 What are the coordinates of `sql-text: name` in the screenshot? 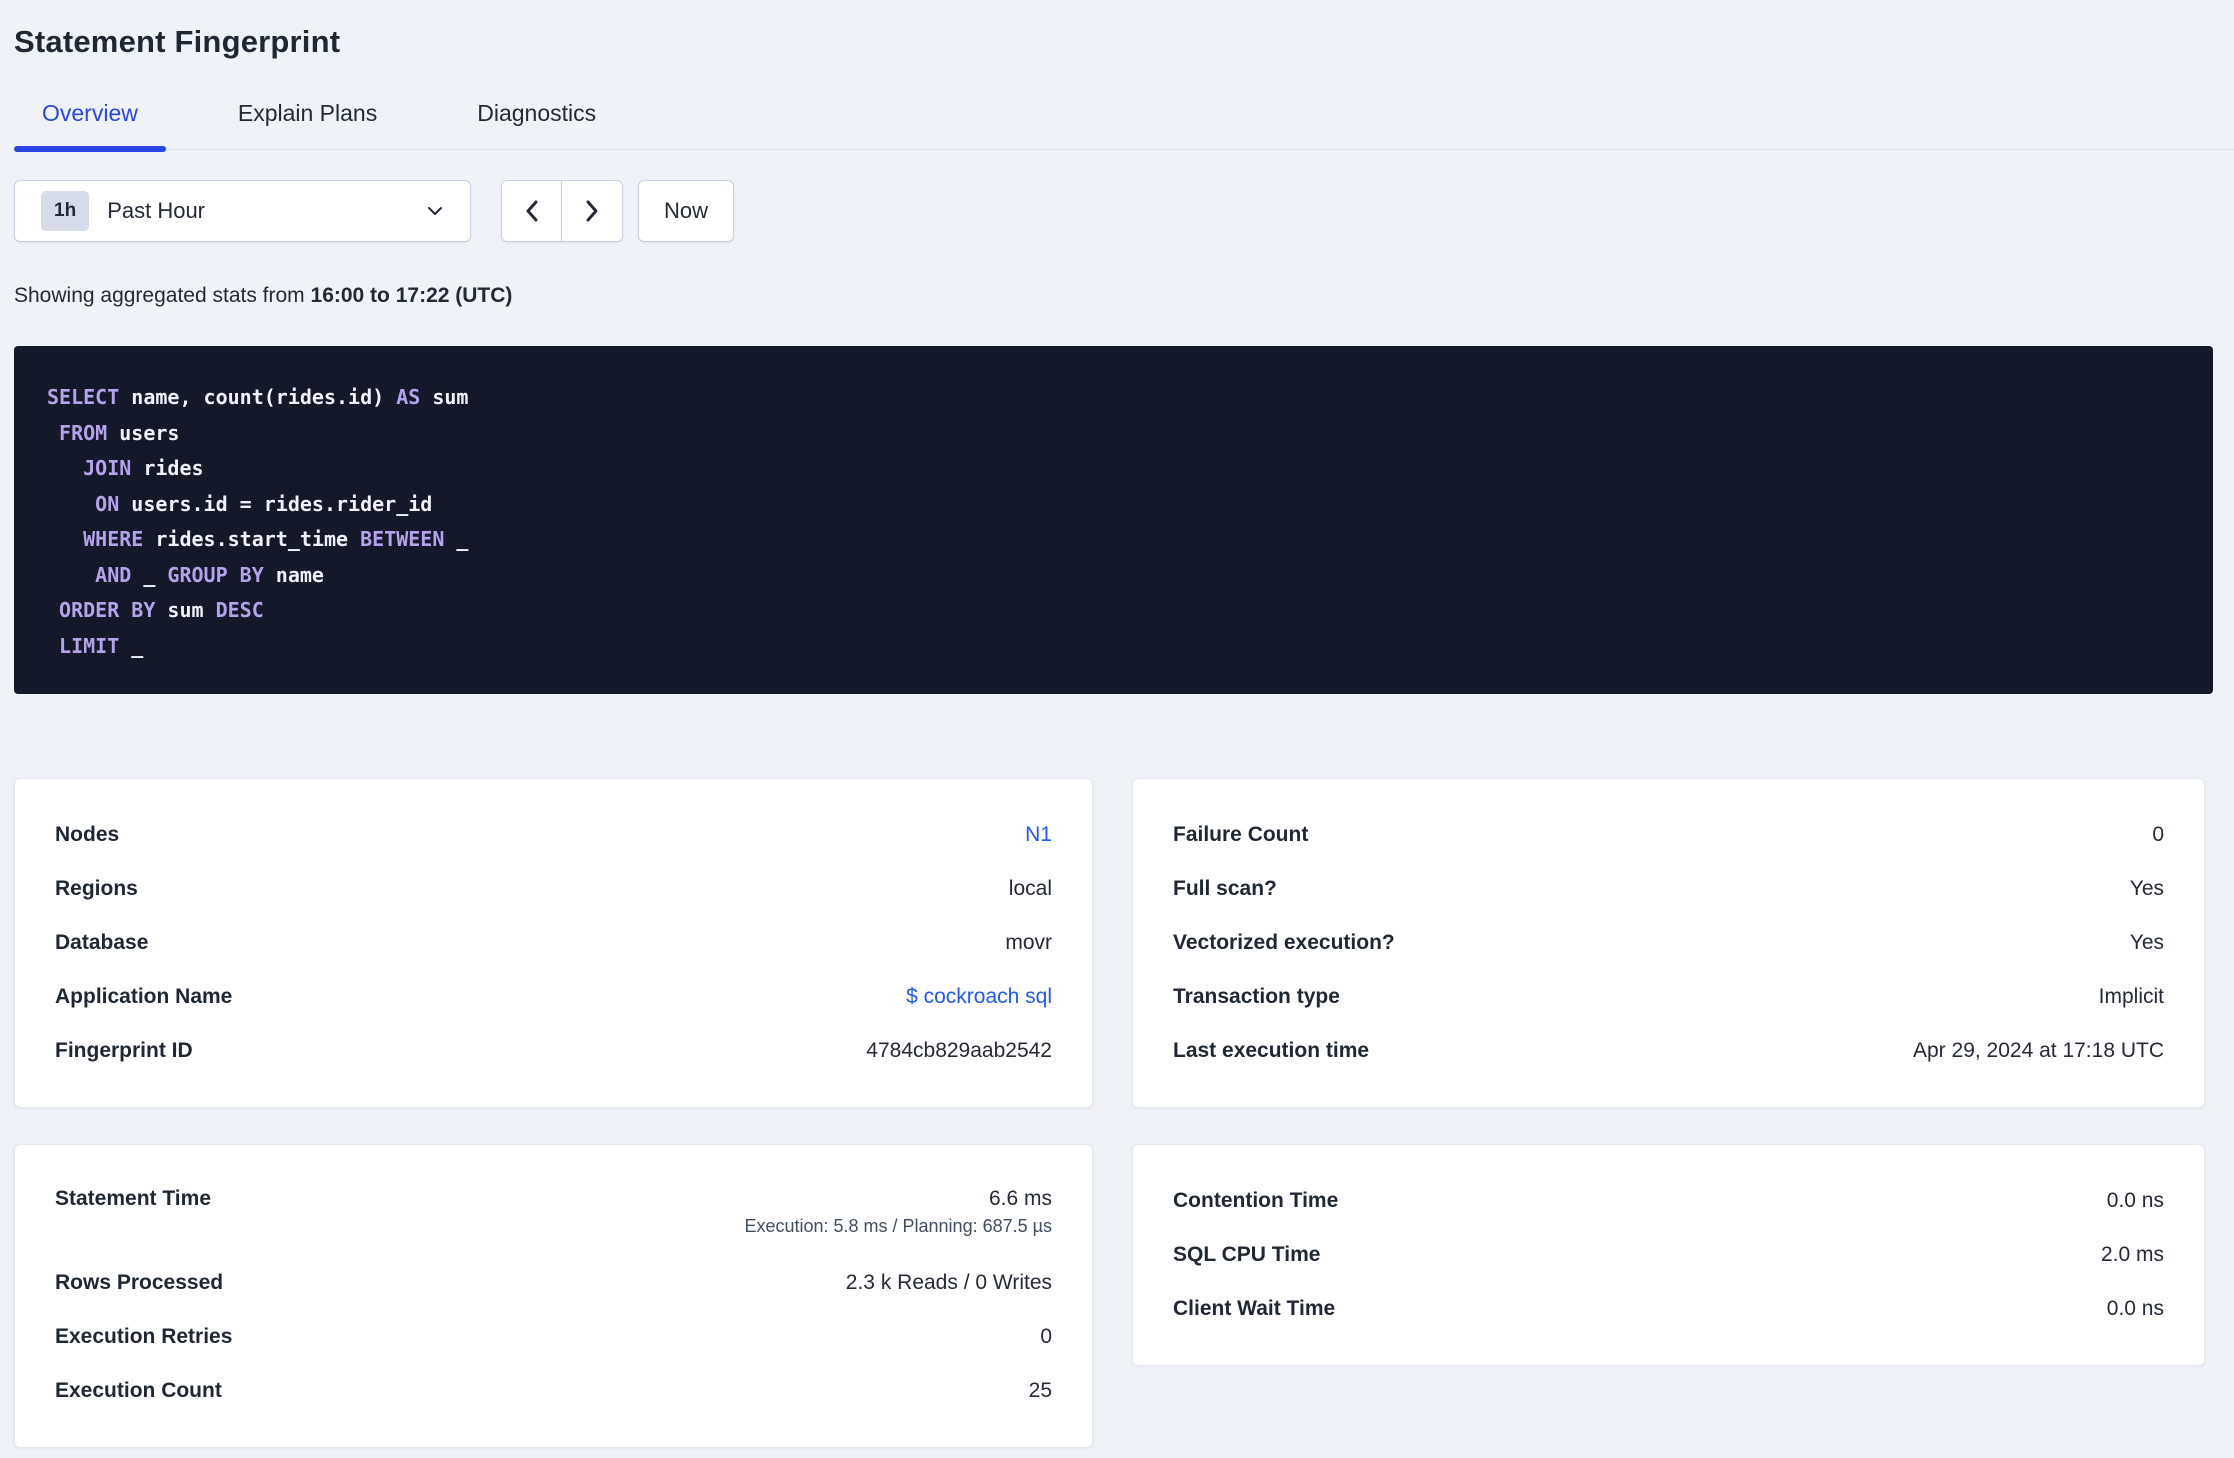 It's located at (293, 574).